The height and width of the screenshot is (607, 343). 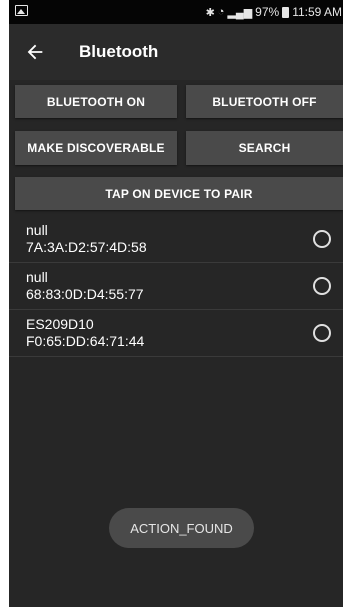 I want to click on device-address: 7A:3A:D2:57:4D:58, so click(x=86, y=247).